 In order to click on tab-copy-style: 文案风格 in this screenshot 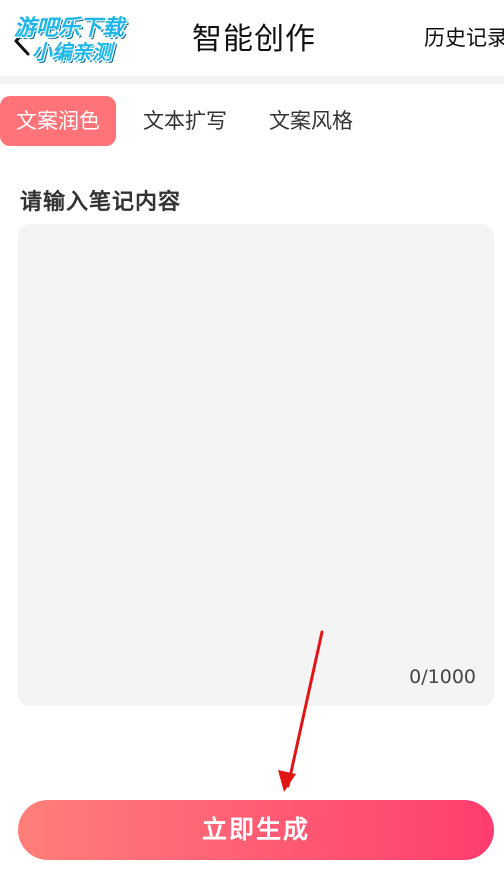, I will do `click(311, 121)`.